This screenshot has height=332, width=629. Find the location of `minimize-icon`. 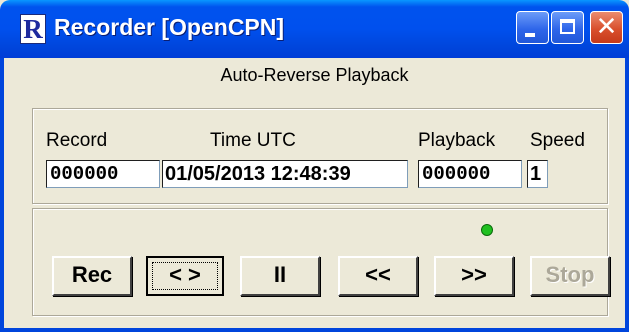

minimize-icon is located at coordinates (530, 35).